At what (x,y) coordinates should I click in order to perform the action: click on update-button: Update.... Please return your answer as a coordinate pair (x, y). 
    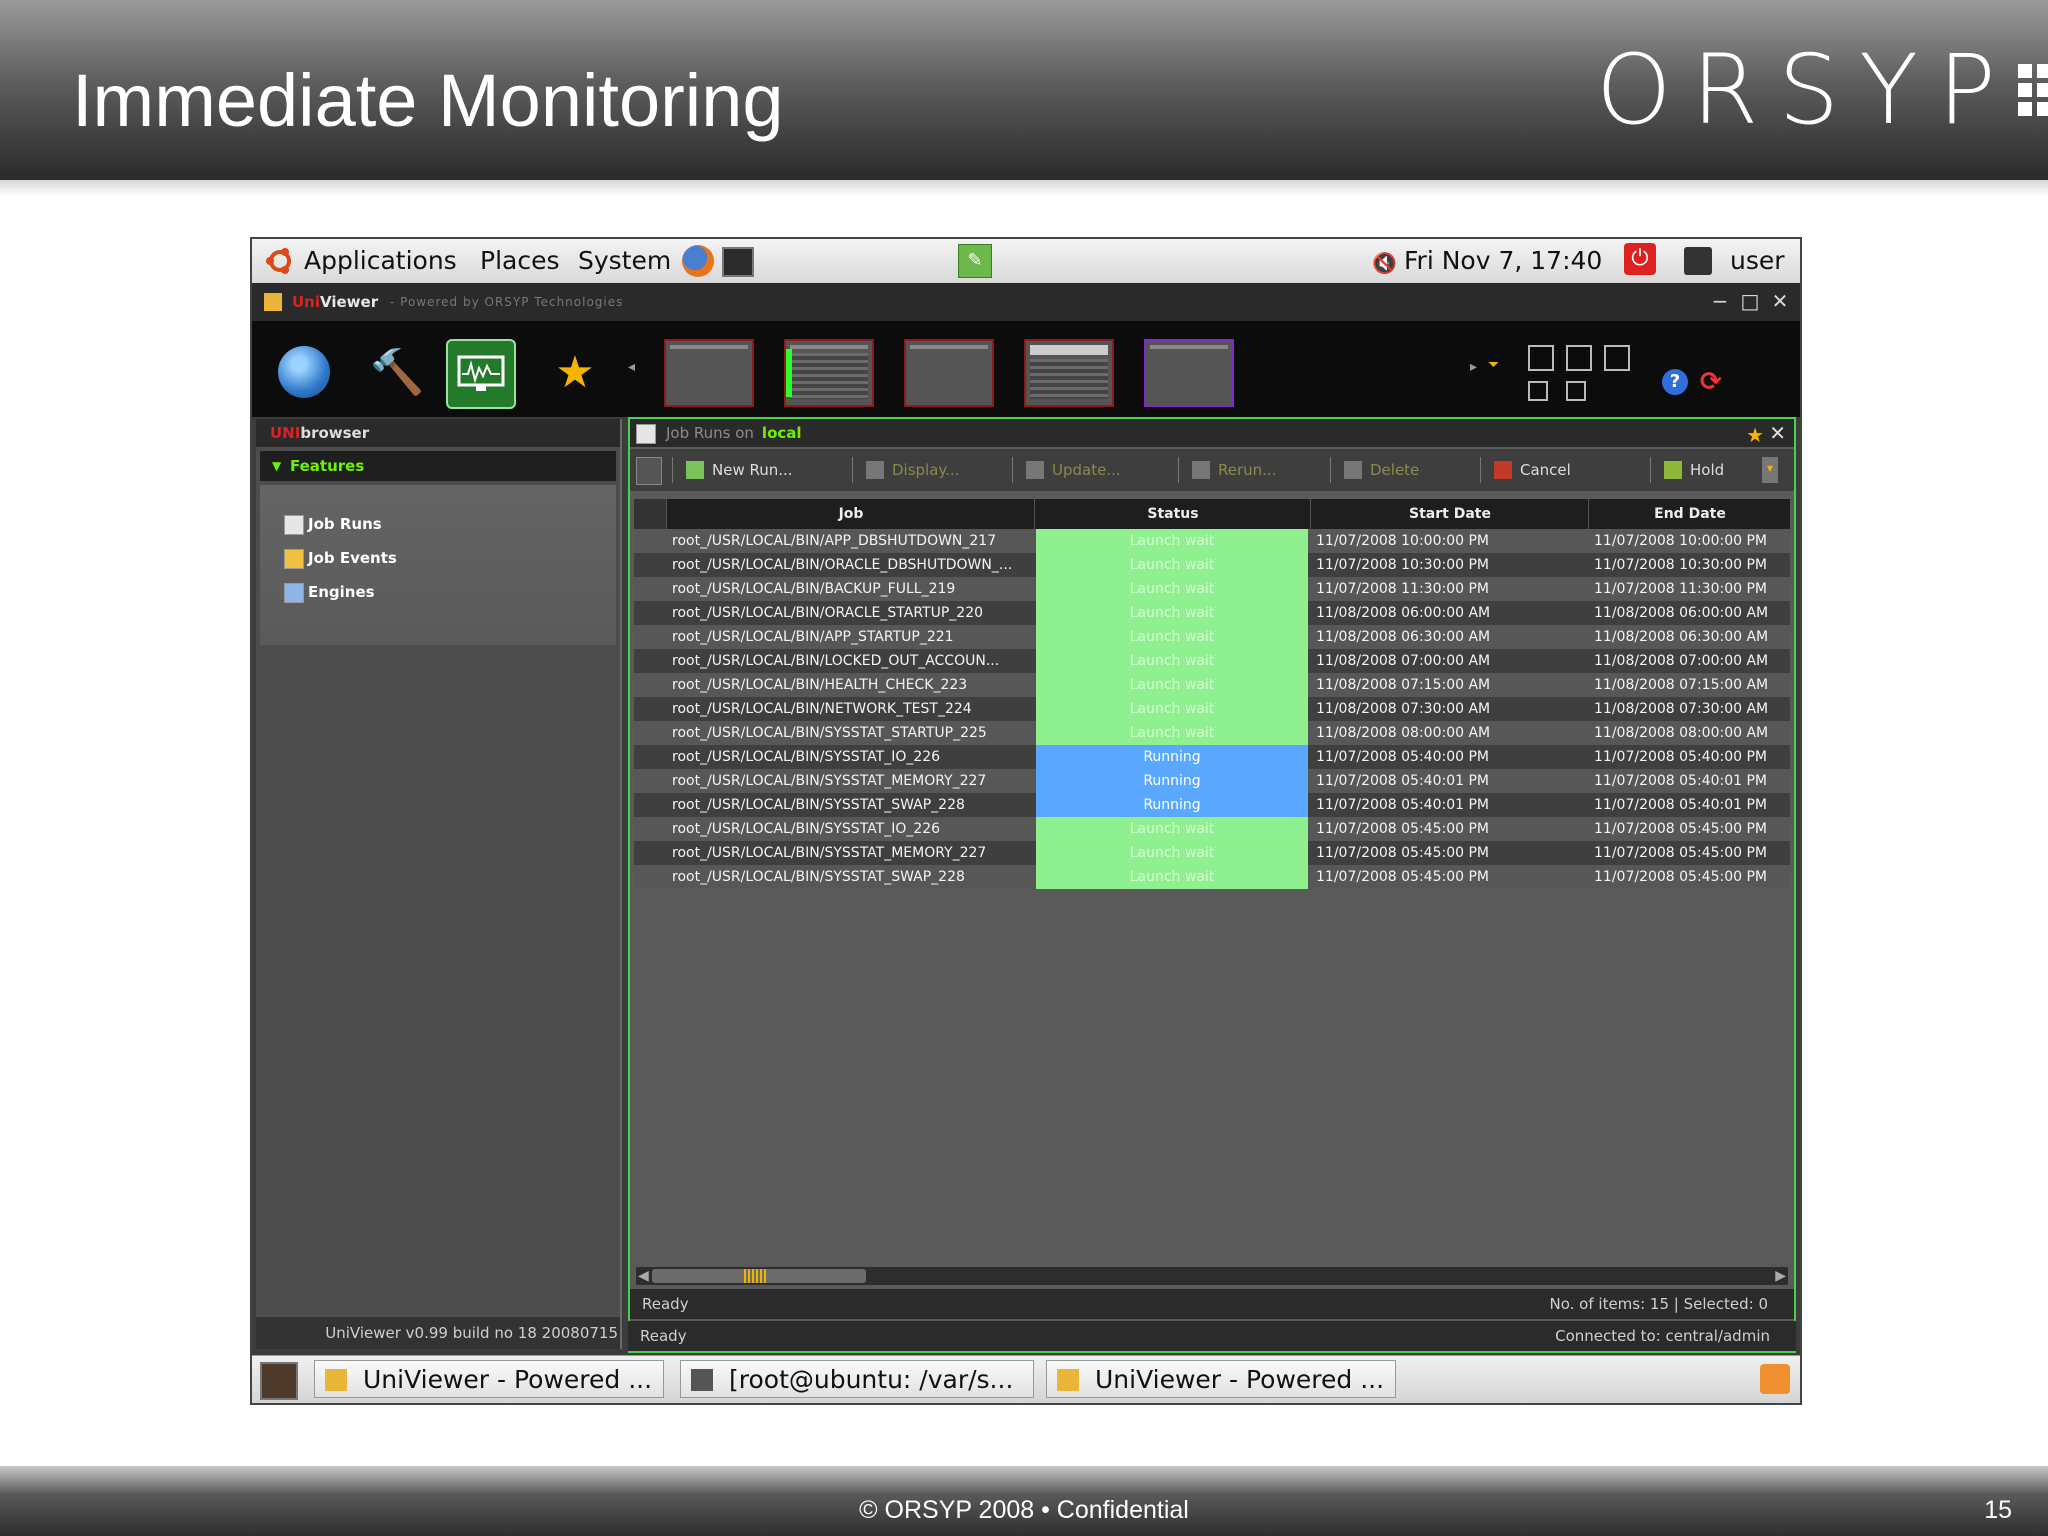
    Looking at the image, I should click on (1073, 470).